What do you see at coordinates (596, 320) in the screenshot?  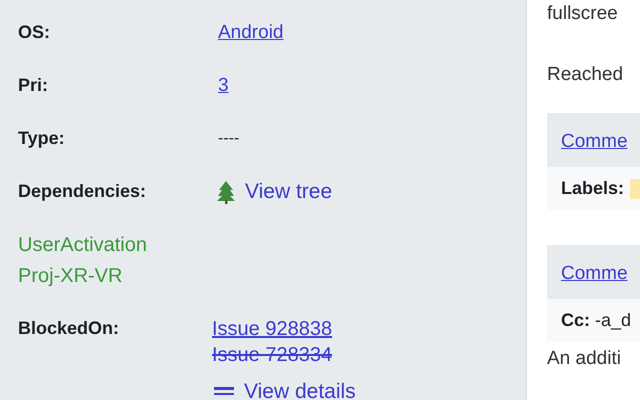 I see `amendment-text: Cc: -a_d` at bounding box center [596, 320].